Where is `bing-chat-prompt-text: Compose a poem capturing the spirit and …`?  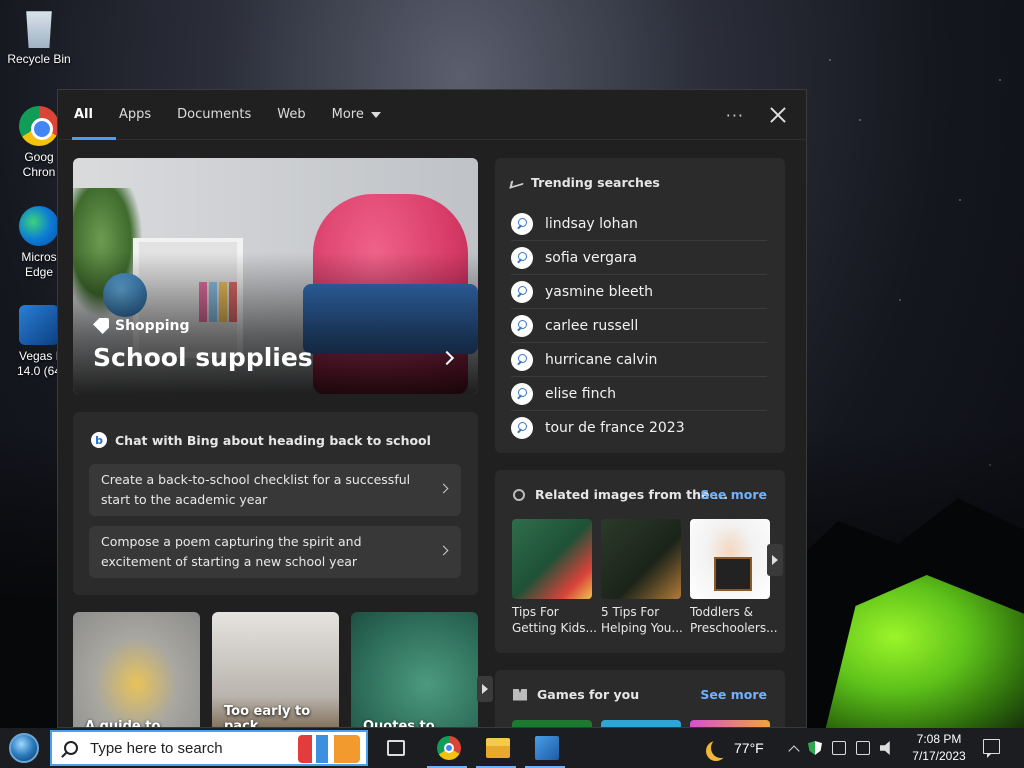 bing-chat-prompt-text: Compose a poem capturing the spirit and … is located at coordinates (231, 551).